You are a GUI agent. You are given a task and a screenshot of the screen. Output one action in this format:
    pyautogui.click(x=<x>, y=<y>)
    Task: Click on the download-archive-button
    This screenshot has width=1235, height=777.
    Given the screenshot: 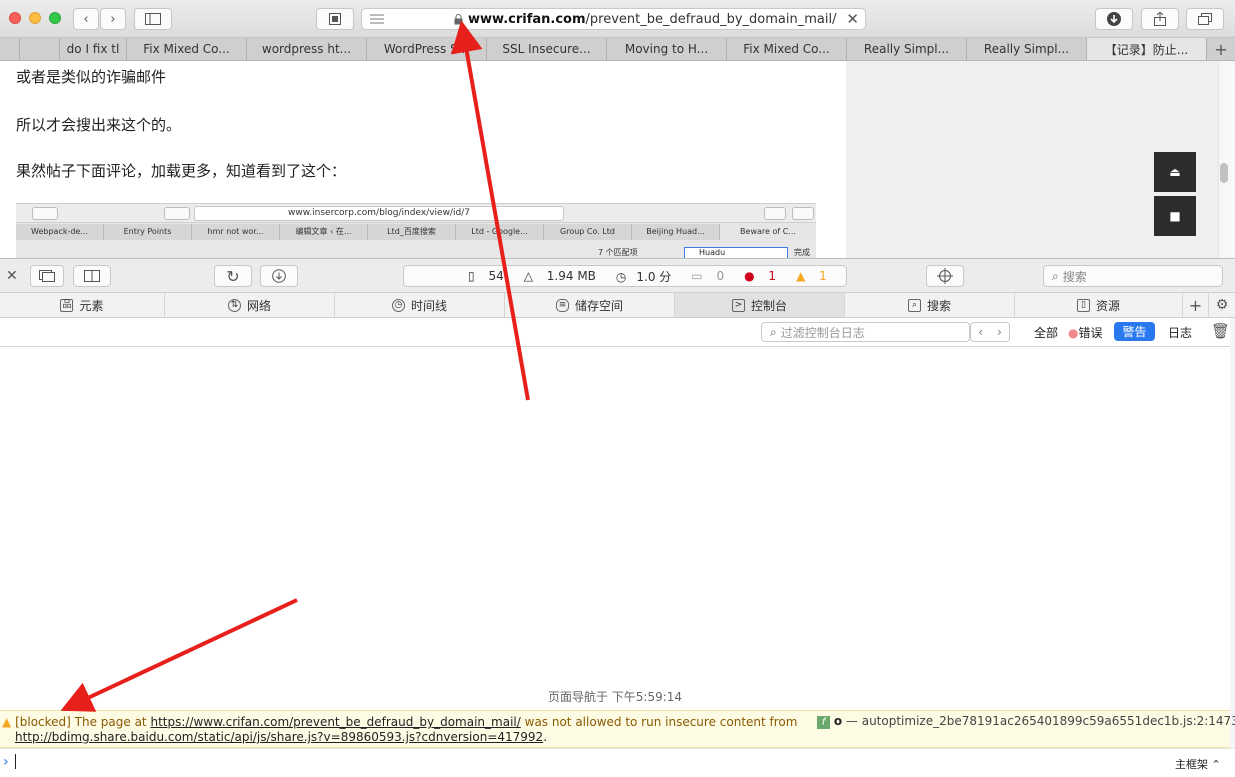 What is the action you would take?
    pyautogui.click(x=279, y=276)
    